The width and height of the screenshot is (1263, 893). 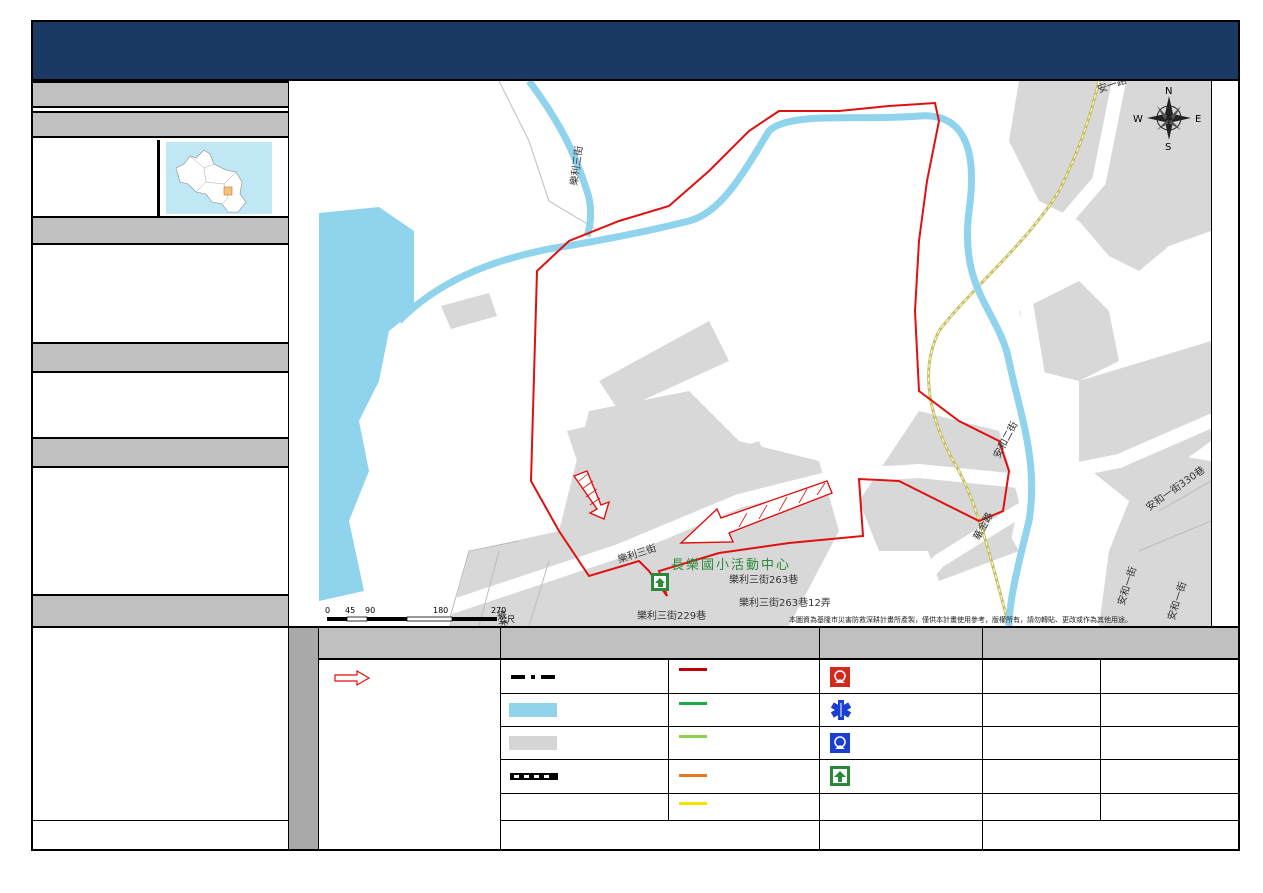 What do you see at coordinates (1138, 119) in the screenshot?
I see `compass-w: W` at bounding box center [1138, 119].